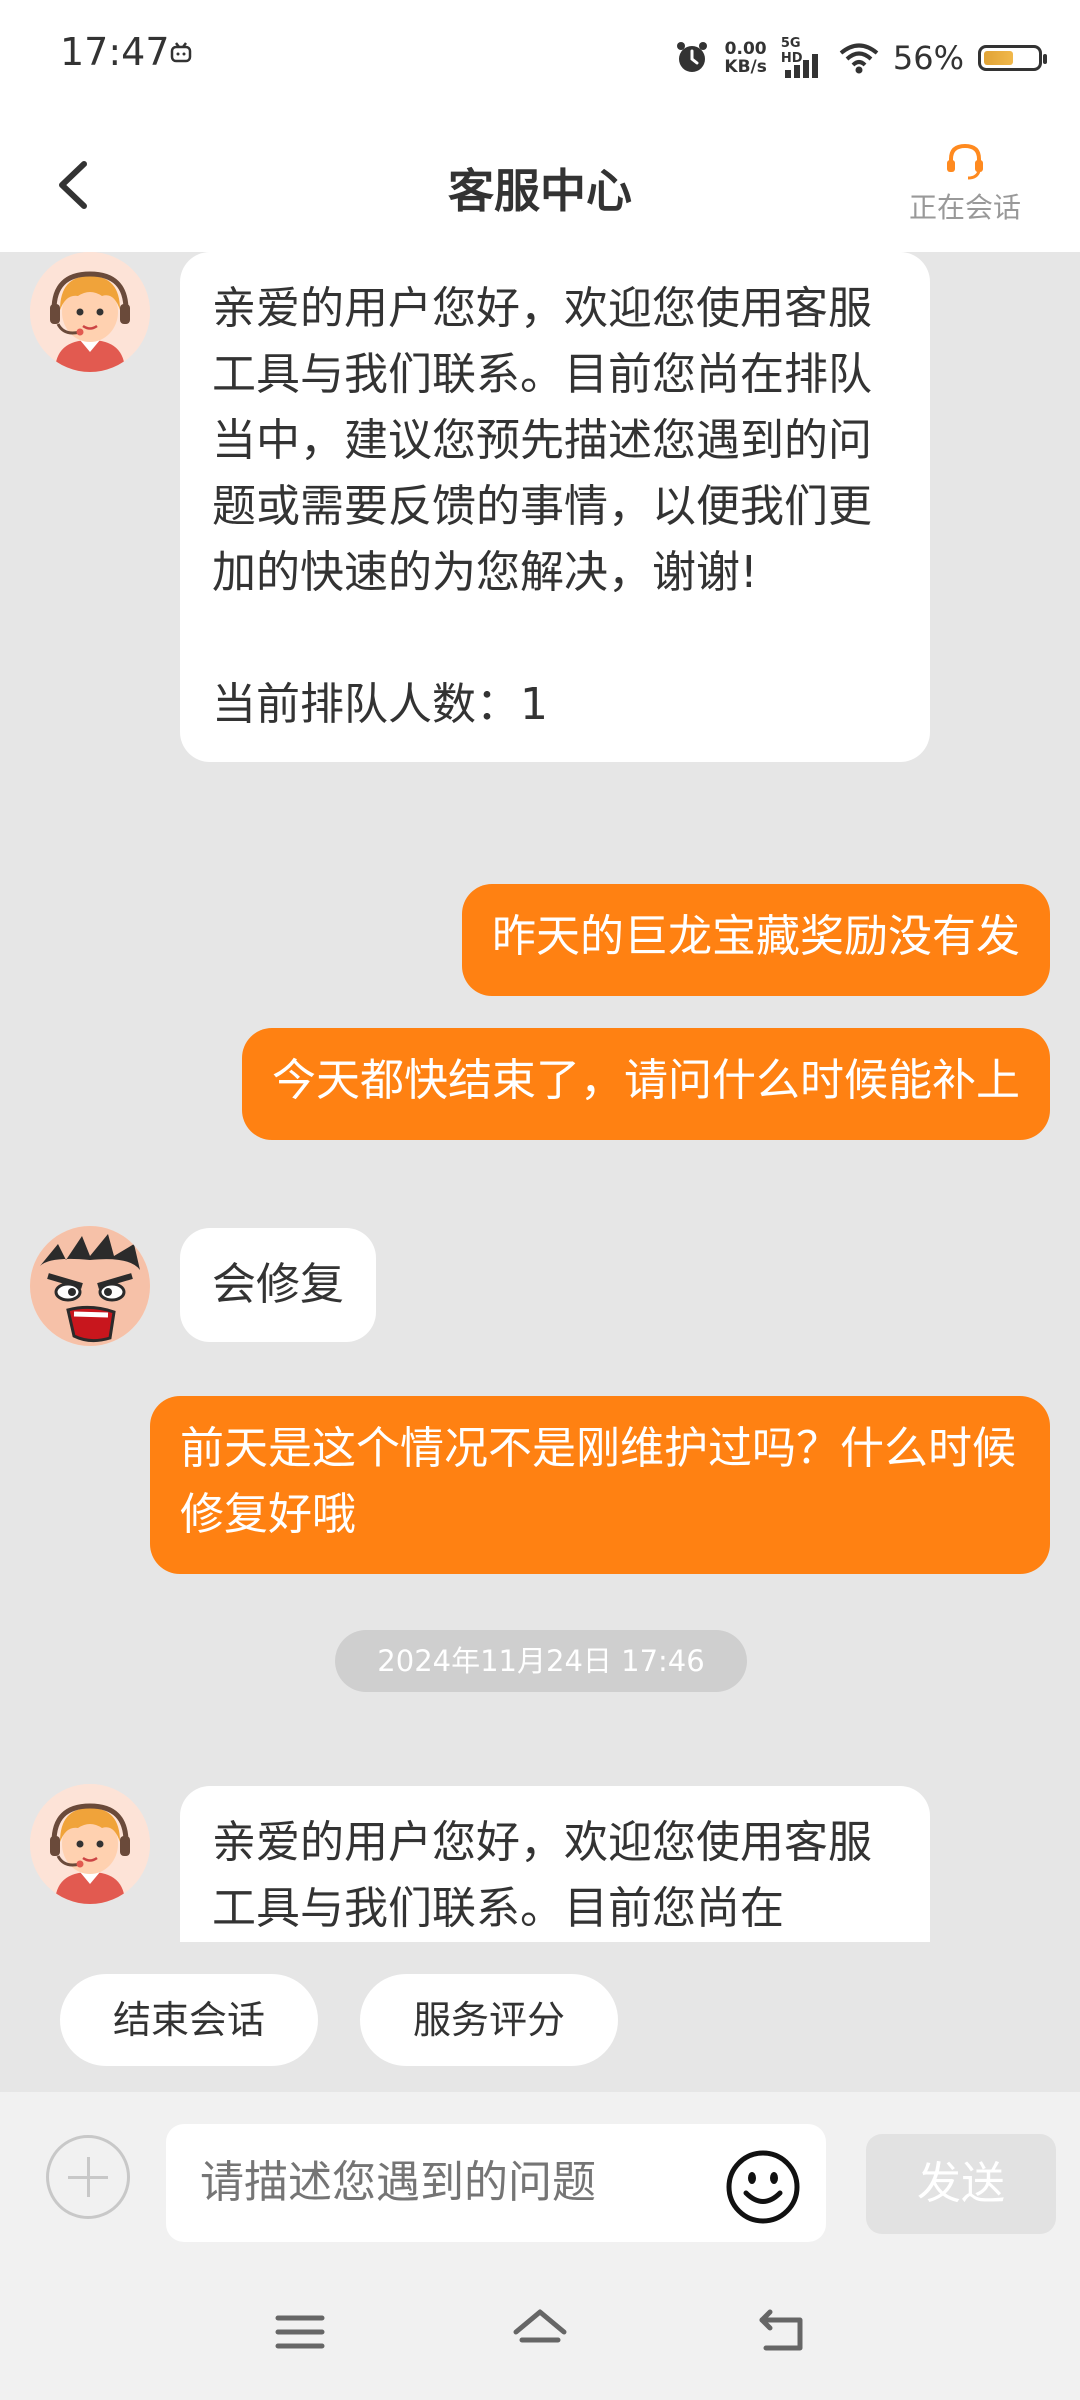  Describe the element at coordinates (541, 1661) in the screenshot. I see `message-timestamp: 2024年11月24日 17:46` at that location.